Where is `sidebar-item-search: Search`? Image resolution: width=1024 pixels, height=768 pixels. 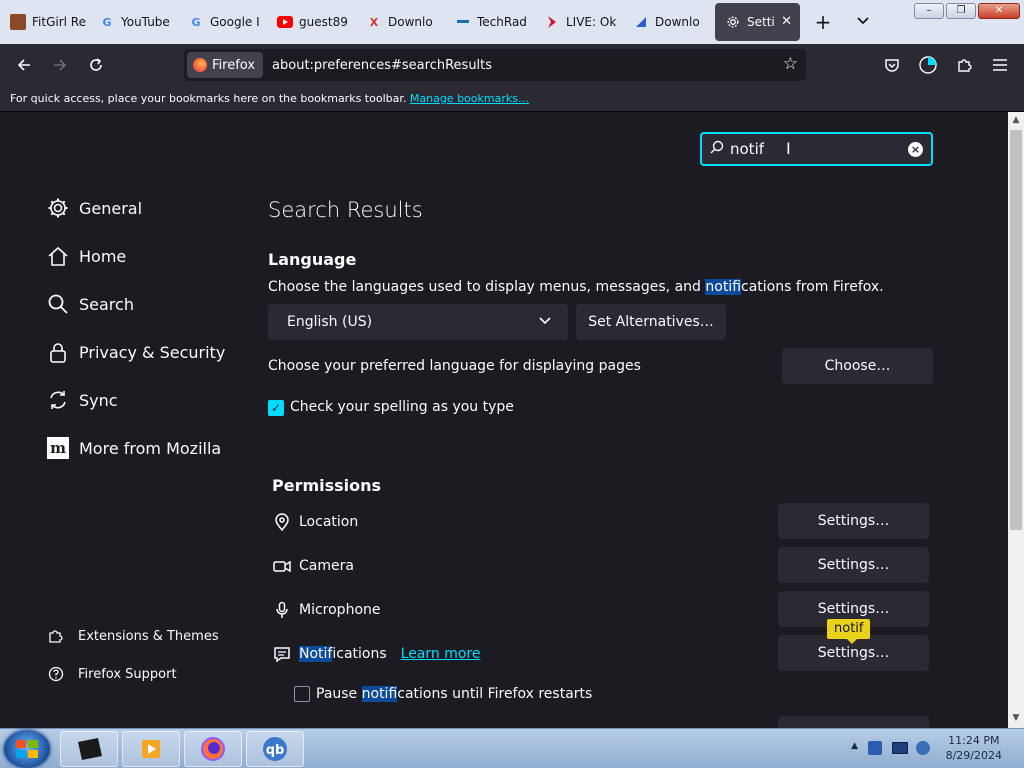
sidebar-item-search: Search is located at coordinates (90, 304).